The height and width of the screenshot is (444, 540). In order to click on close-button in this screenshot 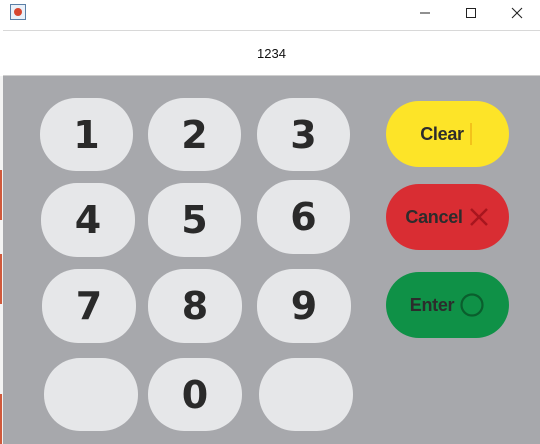, I will do `click(517, 13)`.